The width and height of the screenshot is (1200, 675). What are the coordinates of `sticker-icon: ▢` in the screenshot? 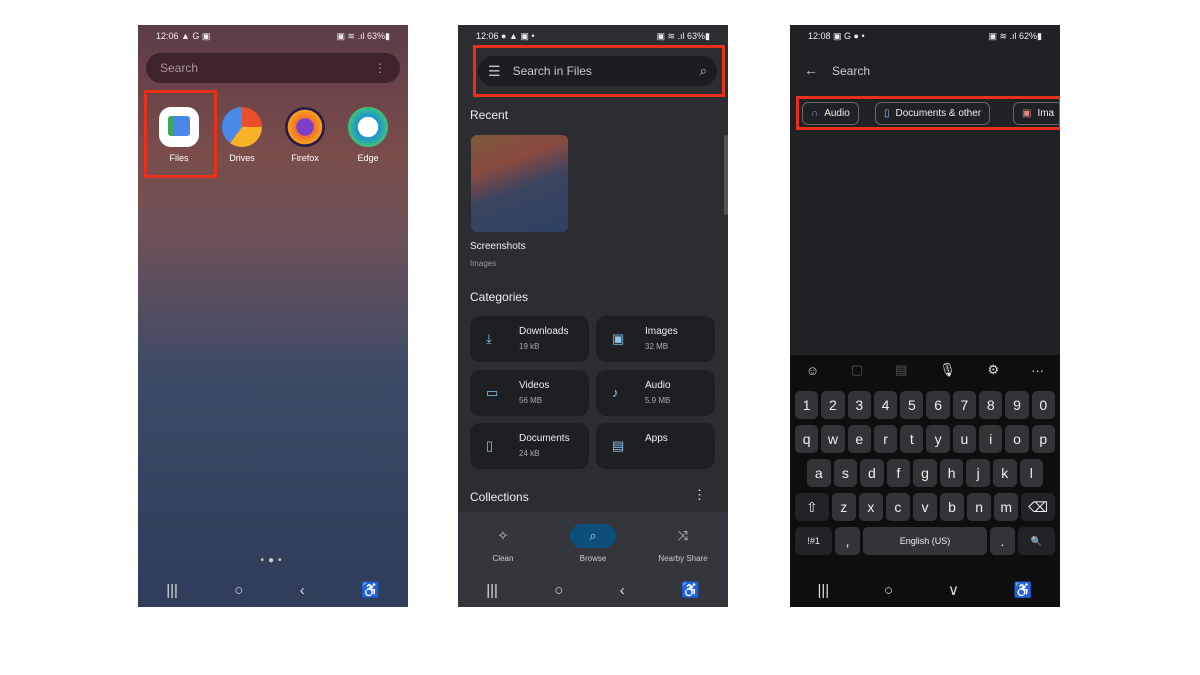 It's located at (857, 370).